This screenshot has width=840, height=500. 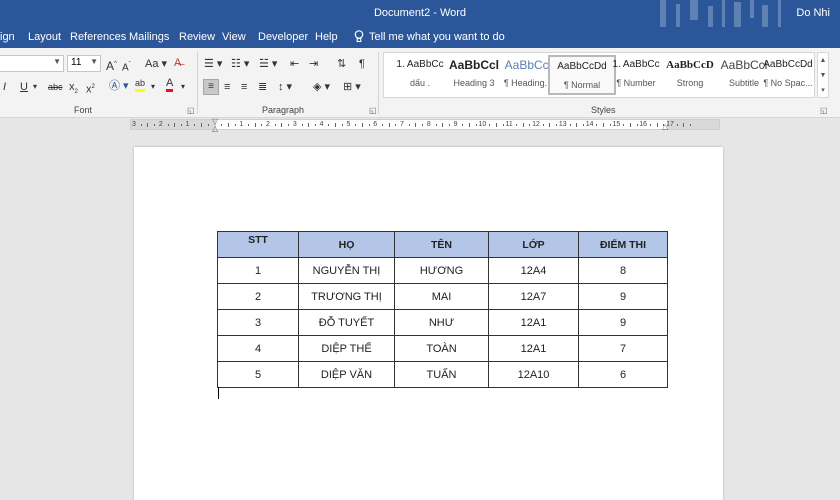 I want to click on cell-stt: 4, so click(x=258, y=348).